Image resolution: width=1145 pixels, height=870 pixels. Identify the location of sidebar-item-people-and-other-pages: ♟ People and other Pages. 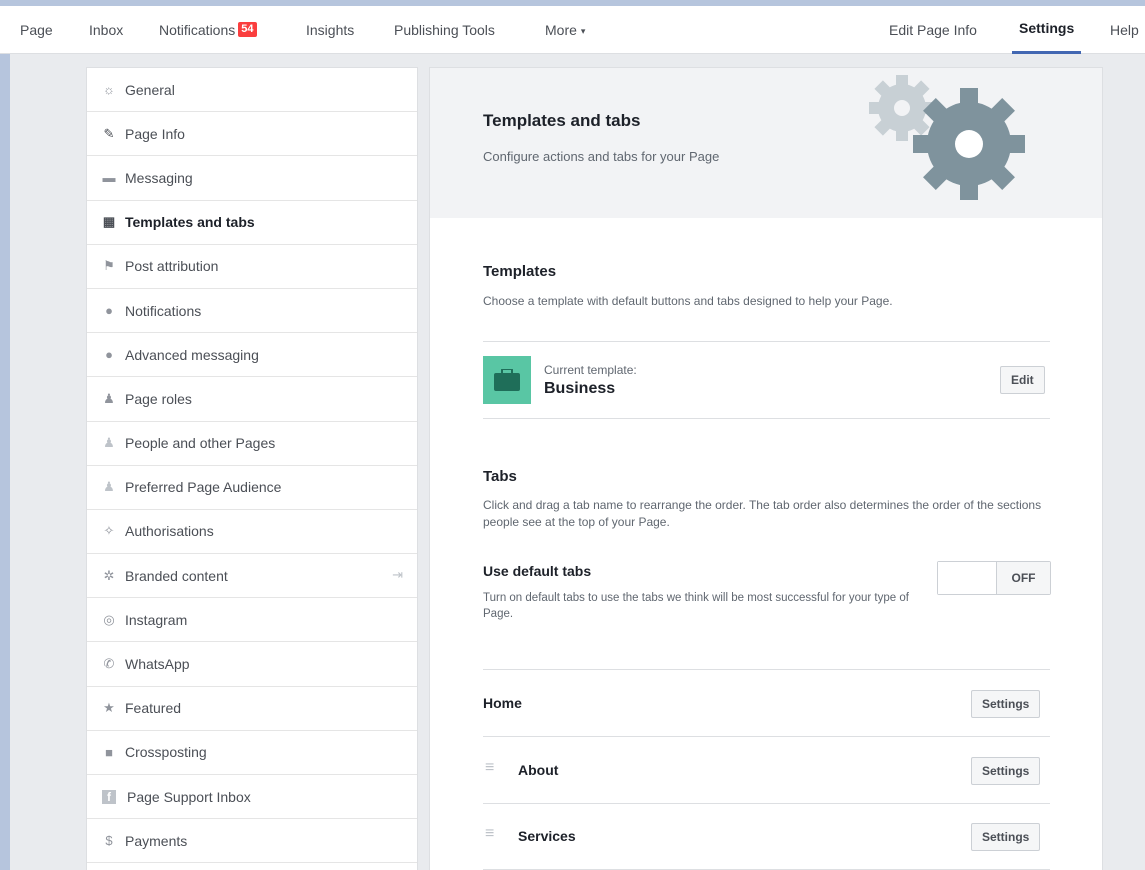
(252, 444).